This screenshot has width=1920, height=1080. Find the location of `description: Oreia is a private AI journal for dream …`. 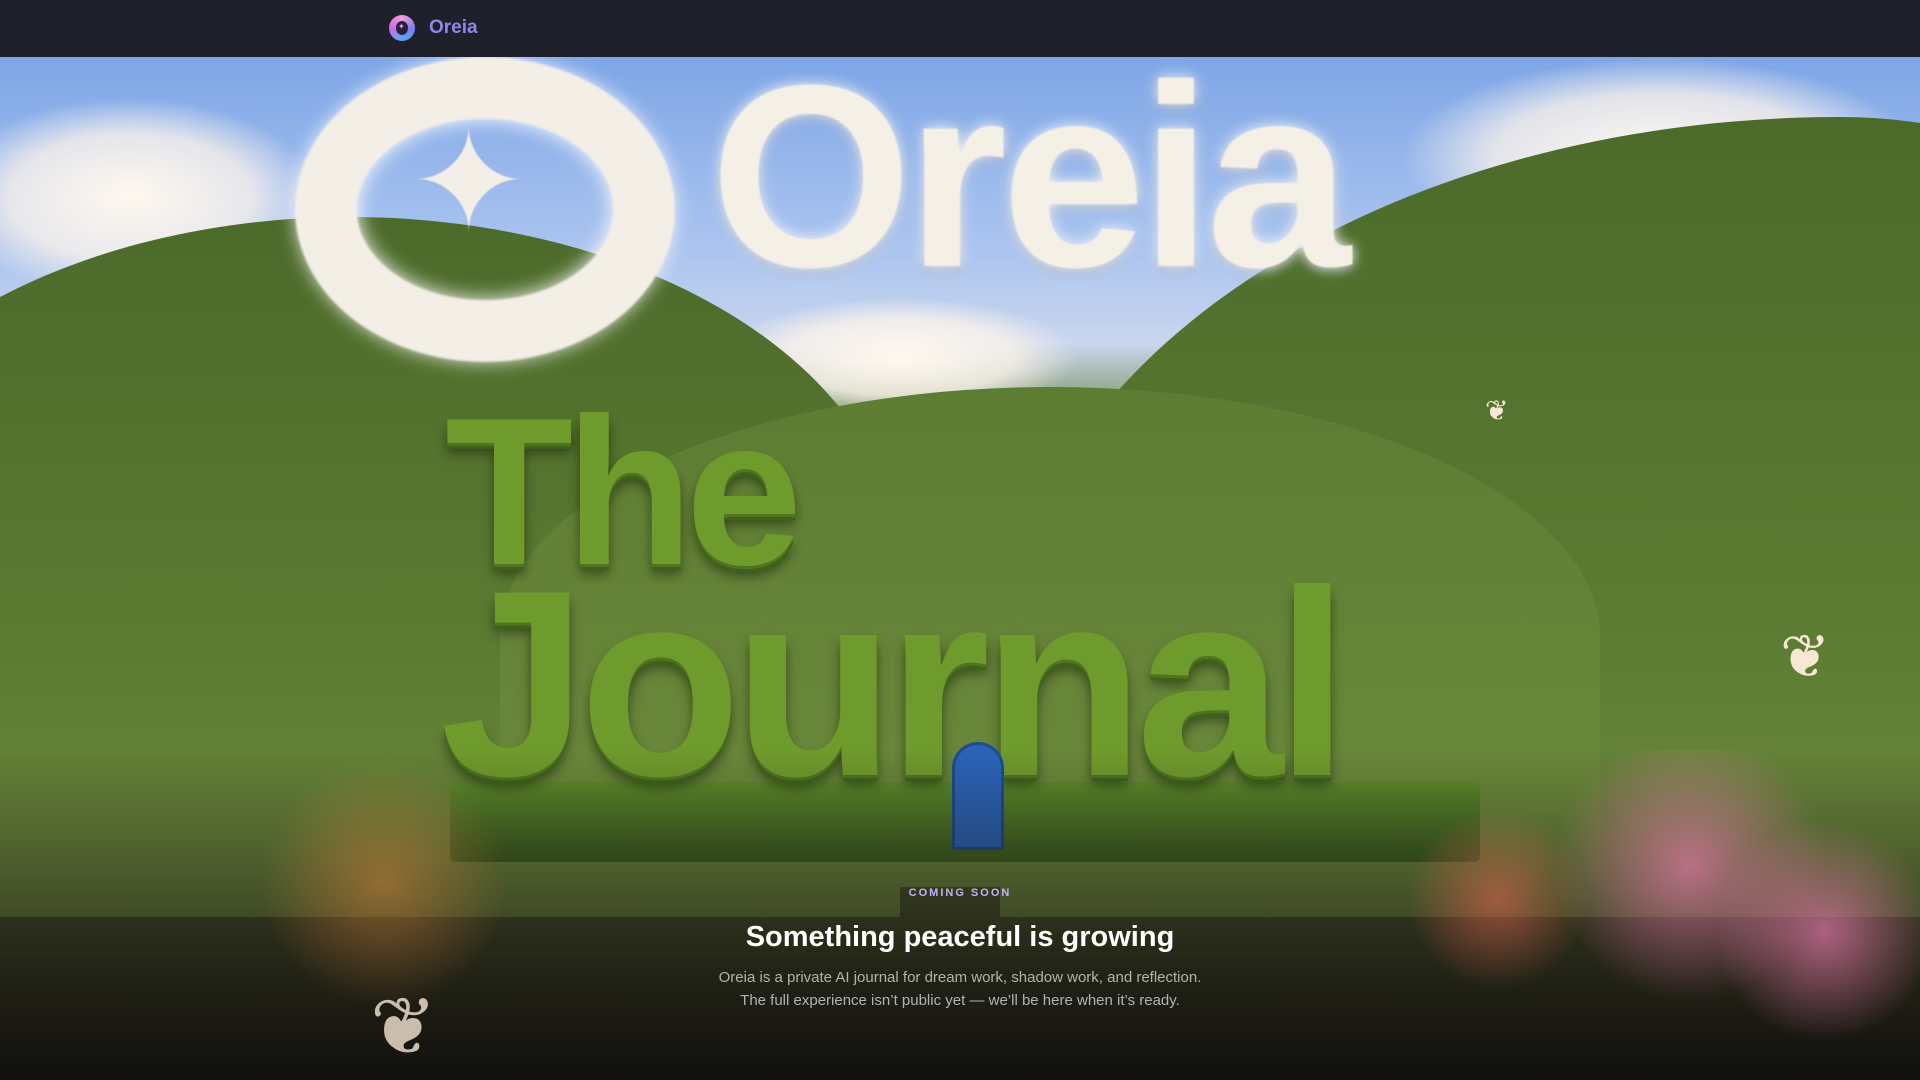

description: Oreia is a private AI journal for dream … is located at coordinates (960, 989).